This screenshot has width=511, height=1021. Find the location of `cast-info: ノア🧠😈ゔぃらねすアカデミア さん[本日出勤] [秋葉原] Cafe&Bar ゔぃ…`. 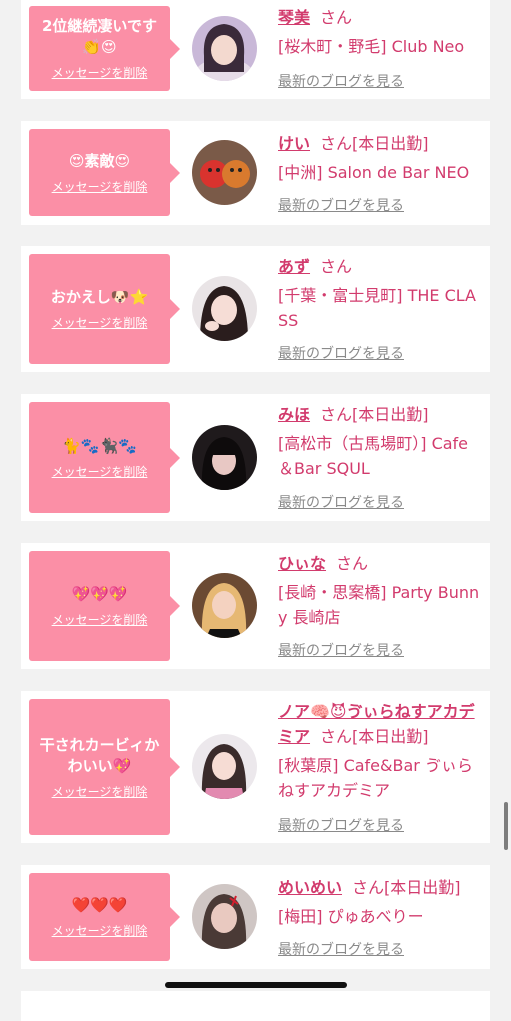

cast-info: ノア🧠😈ゔぃらねすアカデミア さん[本日出勤] [秋葉原] Cafe&Bar ゔぃ… is located at coordinates (381, 751).